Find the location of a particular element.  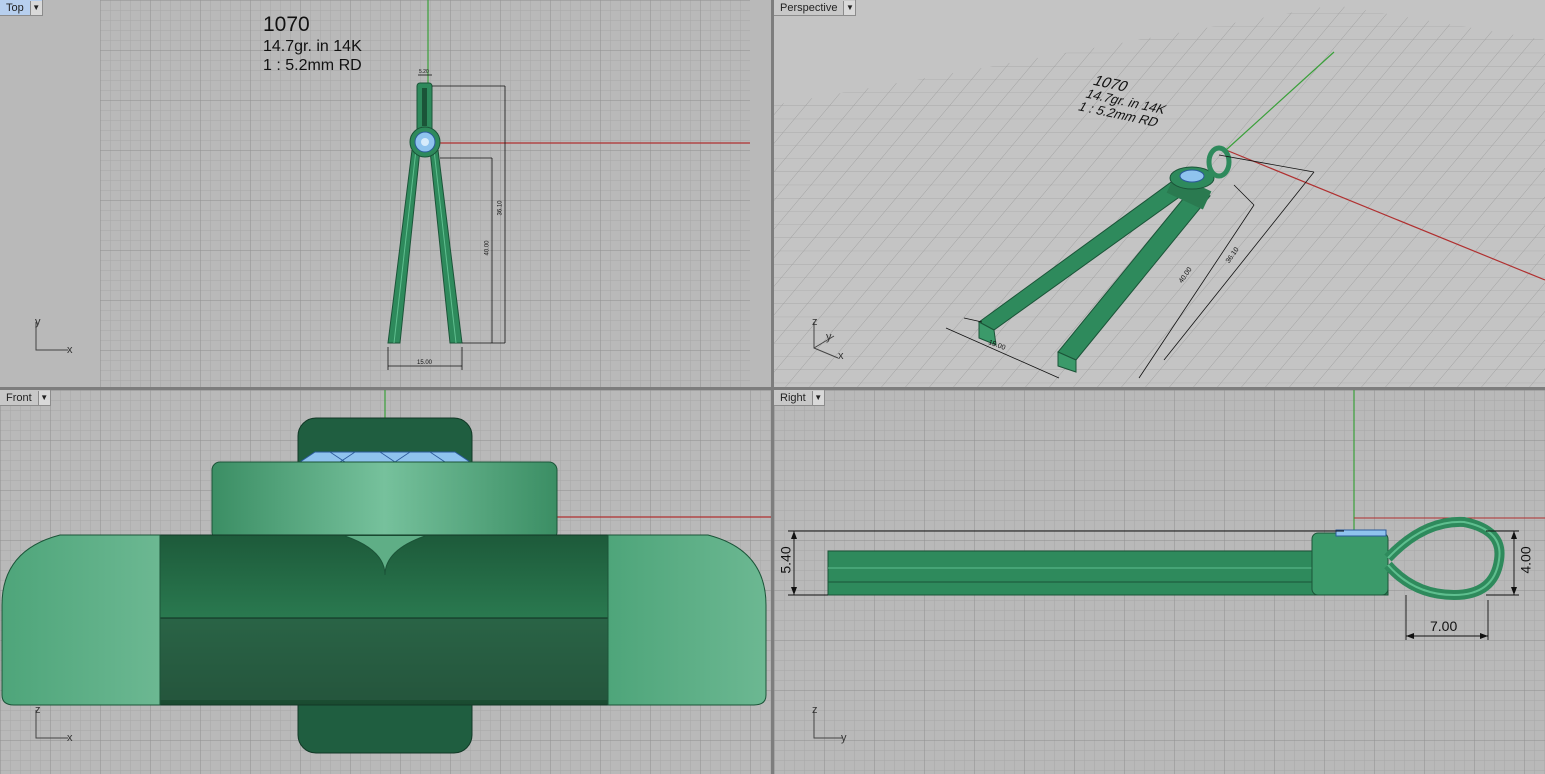

viewport-title: Perspective is located at coordinates (809, 7).